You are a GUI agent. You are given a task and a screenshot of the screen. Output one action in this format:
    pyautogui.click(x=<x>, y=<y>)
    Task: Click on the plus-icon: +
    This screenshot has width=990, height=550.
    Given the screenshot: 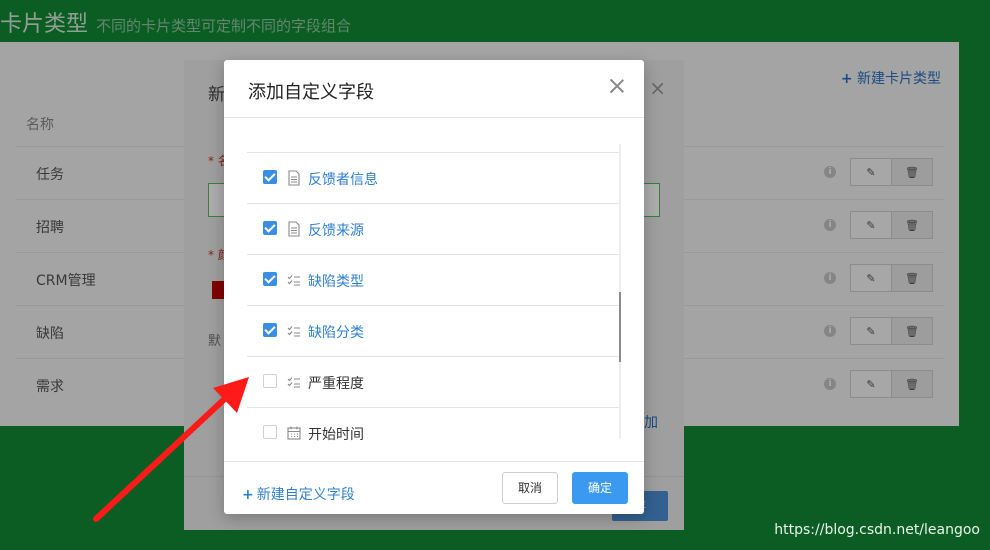 What is the action you would take?
    pyautogui.click(x=248, y=495)
    